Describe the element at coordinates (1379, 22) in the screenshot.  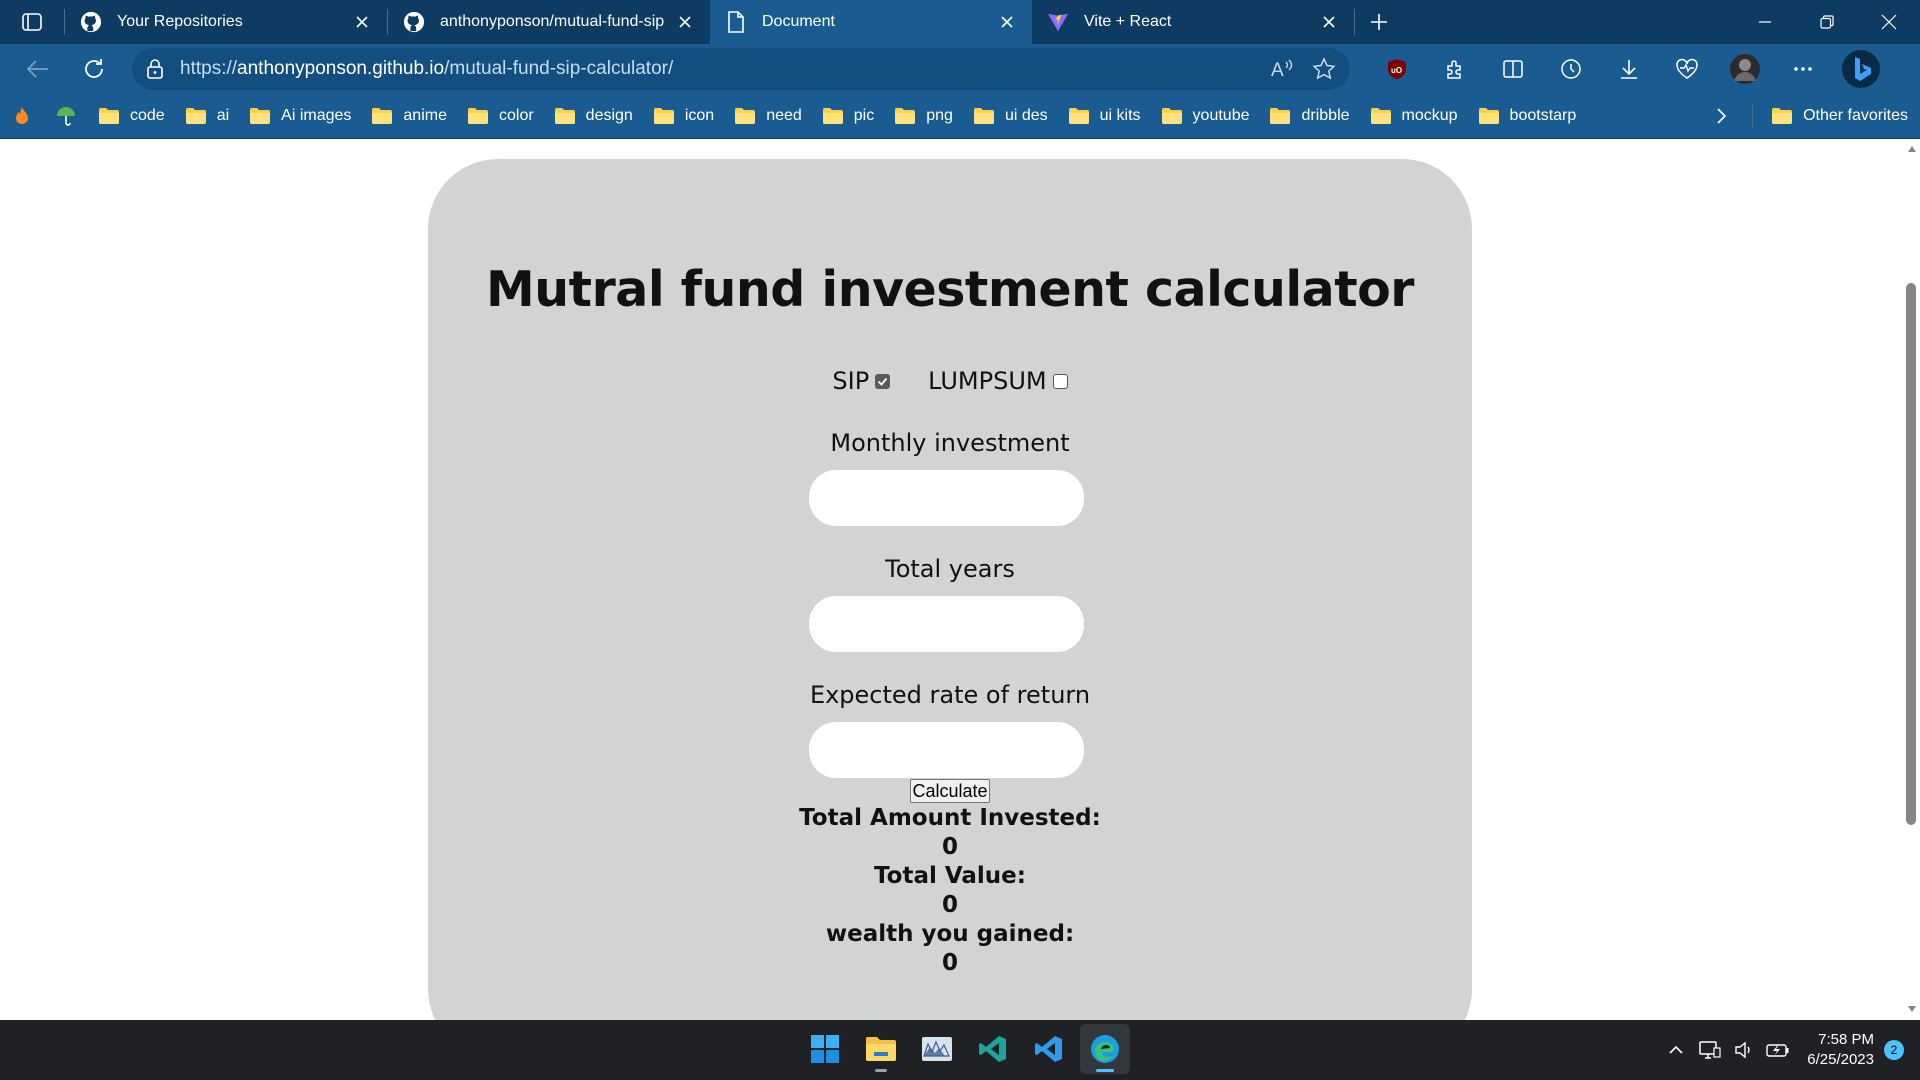
I see `new-tab-button` at that location.